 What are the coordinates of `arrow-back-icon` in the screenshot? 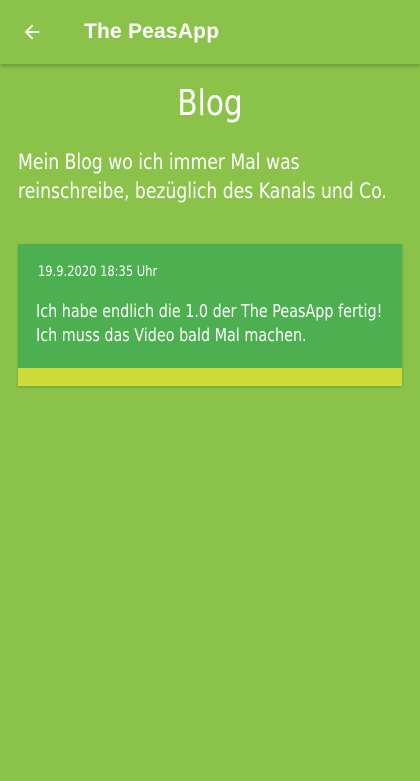 It's located at (32, 32).